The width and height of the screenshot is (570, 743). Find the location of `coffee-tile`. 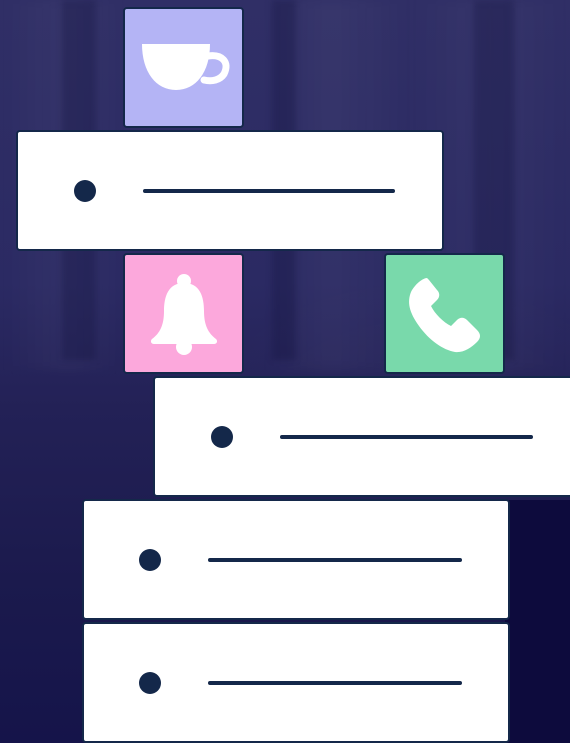

coffee-tile is located at coordinates (183, 67).